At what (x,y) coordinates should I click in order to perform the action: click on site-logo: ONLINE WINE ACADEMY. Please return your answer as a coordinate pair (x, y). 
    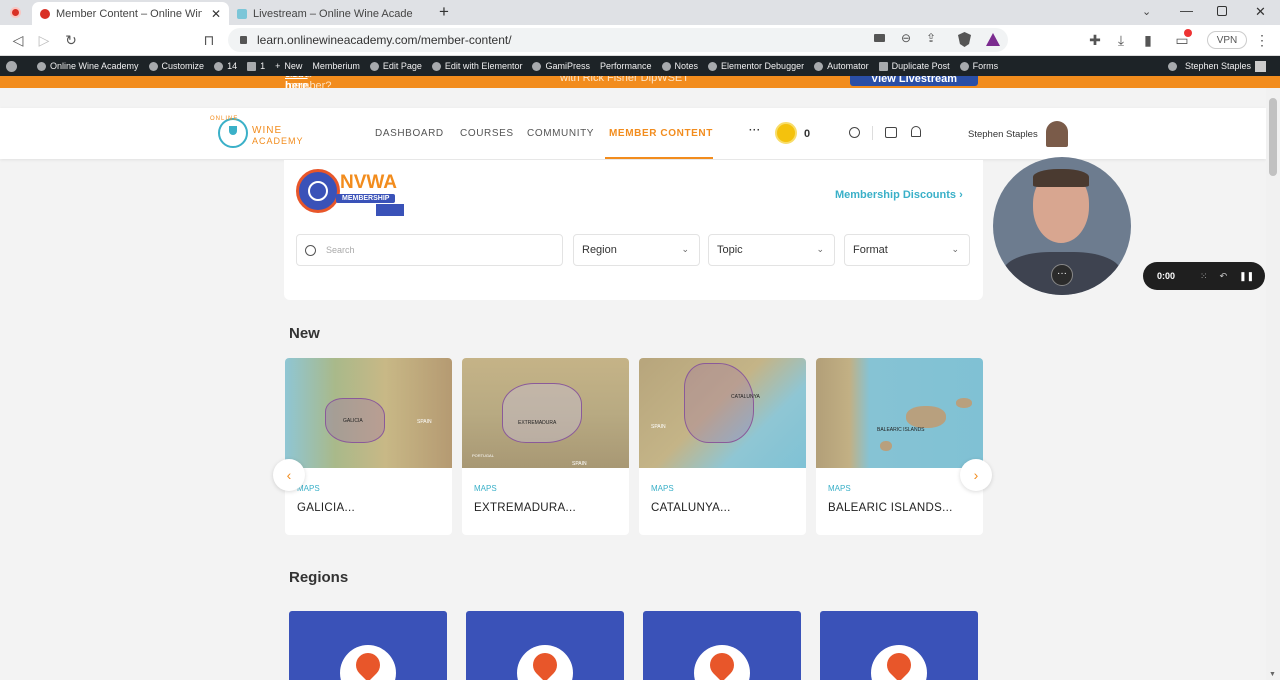
    Looking at the image, I should click on (260, 135).